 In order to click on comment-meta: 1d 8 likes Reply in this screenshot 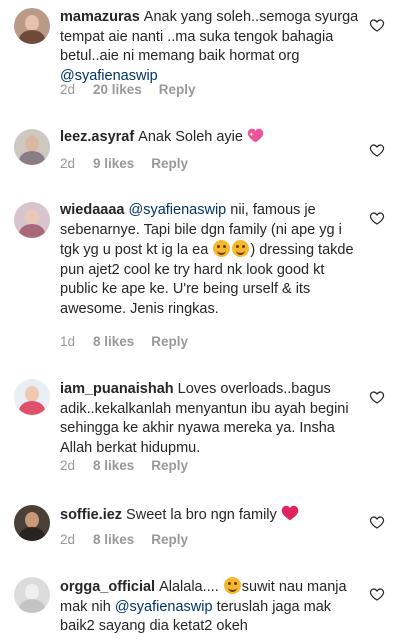, I will do `click(124, 342)`.